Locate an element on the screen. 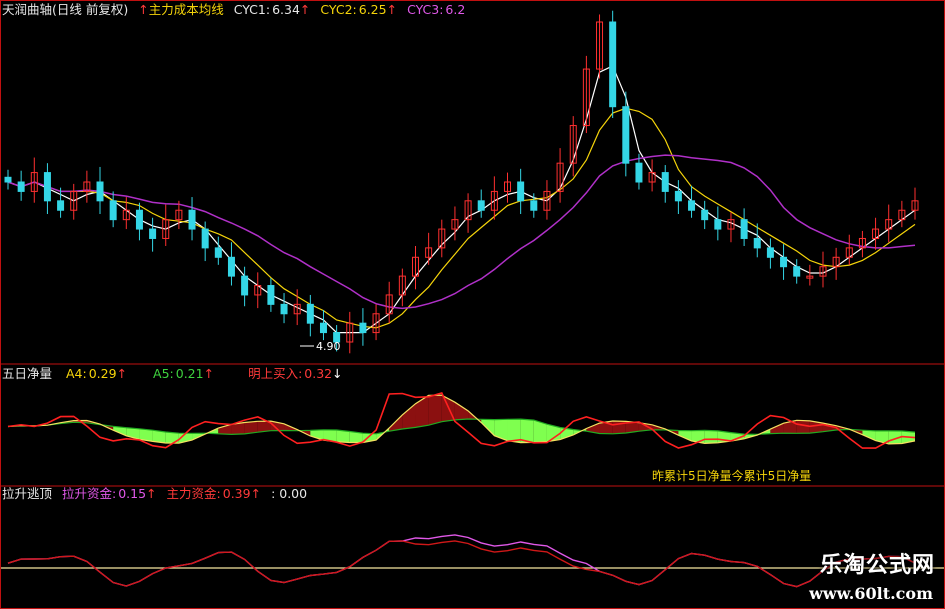 Image resolution: width=945 pixels, height=609 pixels. main-fund-line is located at coordinates (461, 564).